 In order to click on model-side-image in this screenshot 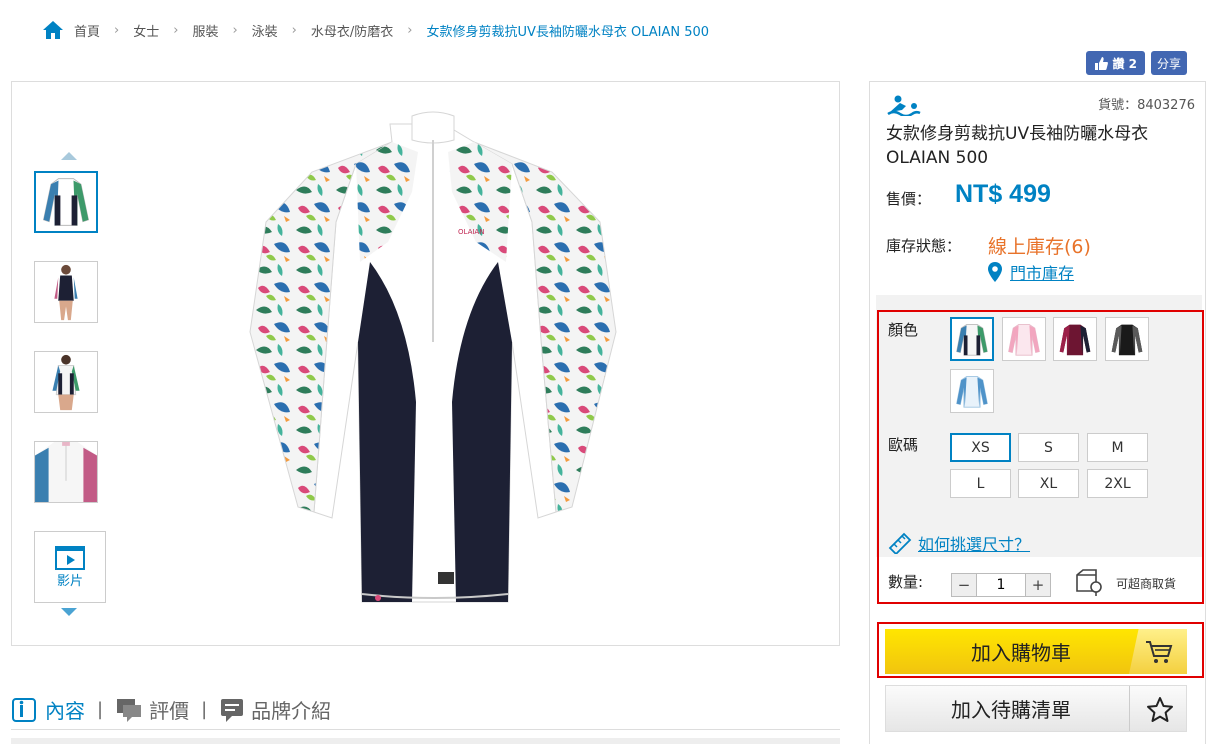, I will do `click(66, 292)`.